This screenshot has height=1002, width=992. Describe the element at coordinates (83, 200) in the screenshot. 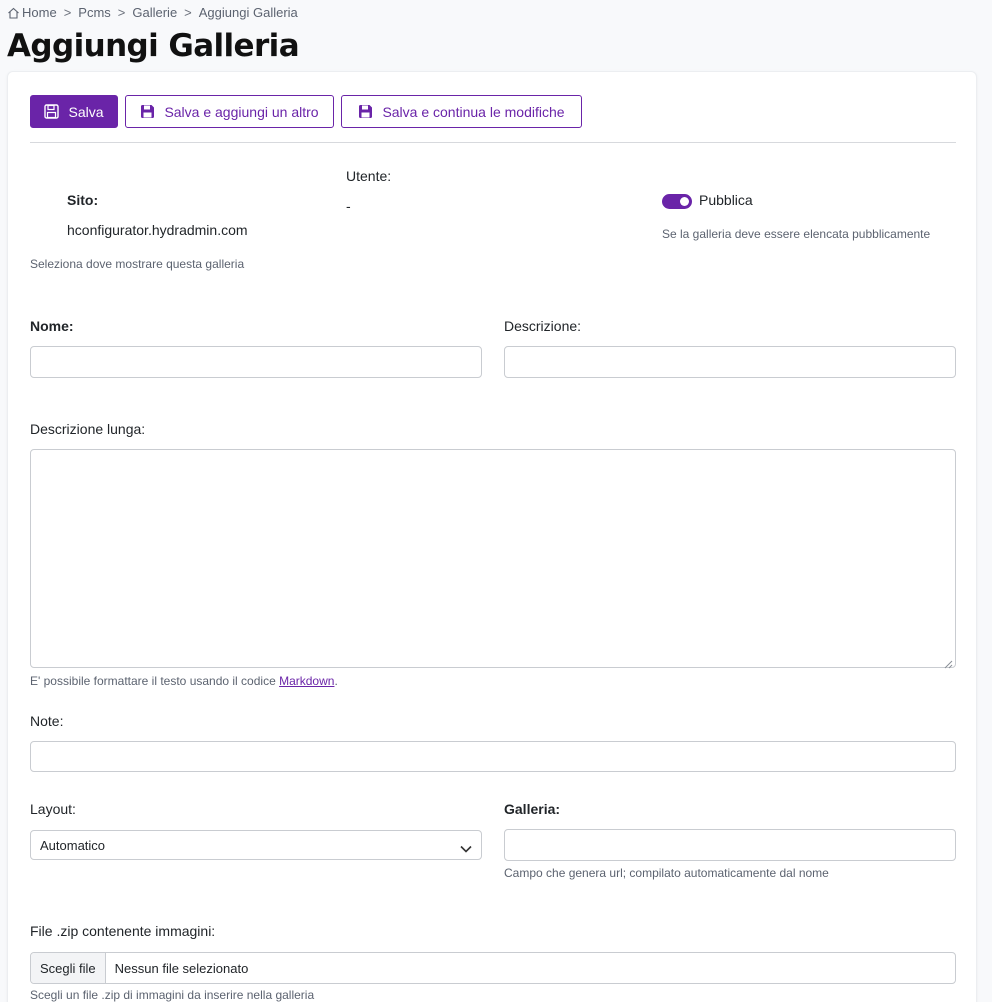

I see `sito-label: Sito:` at that location.